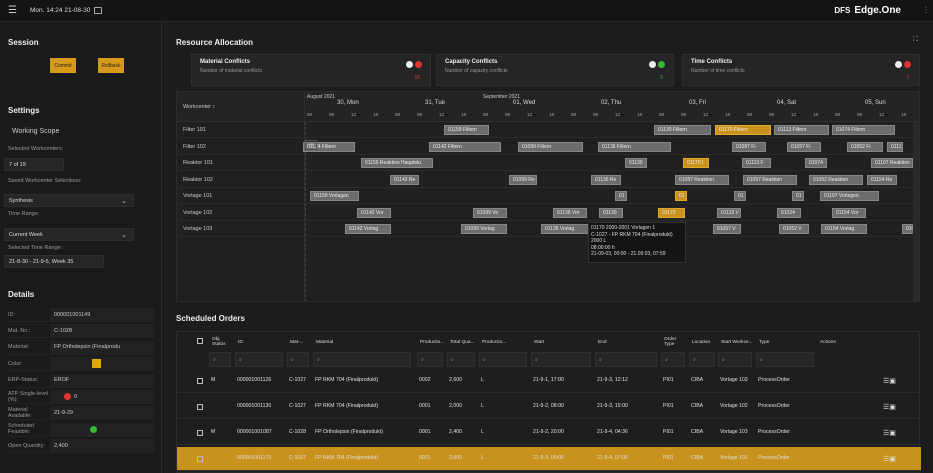 Image resolution: width=933 pixels, height=473 pixels. I want to click on select-all-checkbox, so click(200, 341).